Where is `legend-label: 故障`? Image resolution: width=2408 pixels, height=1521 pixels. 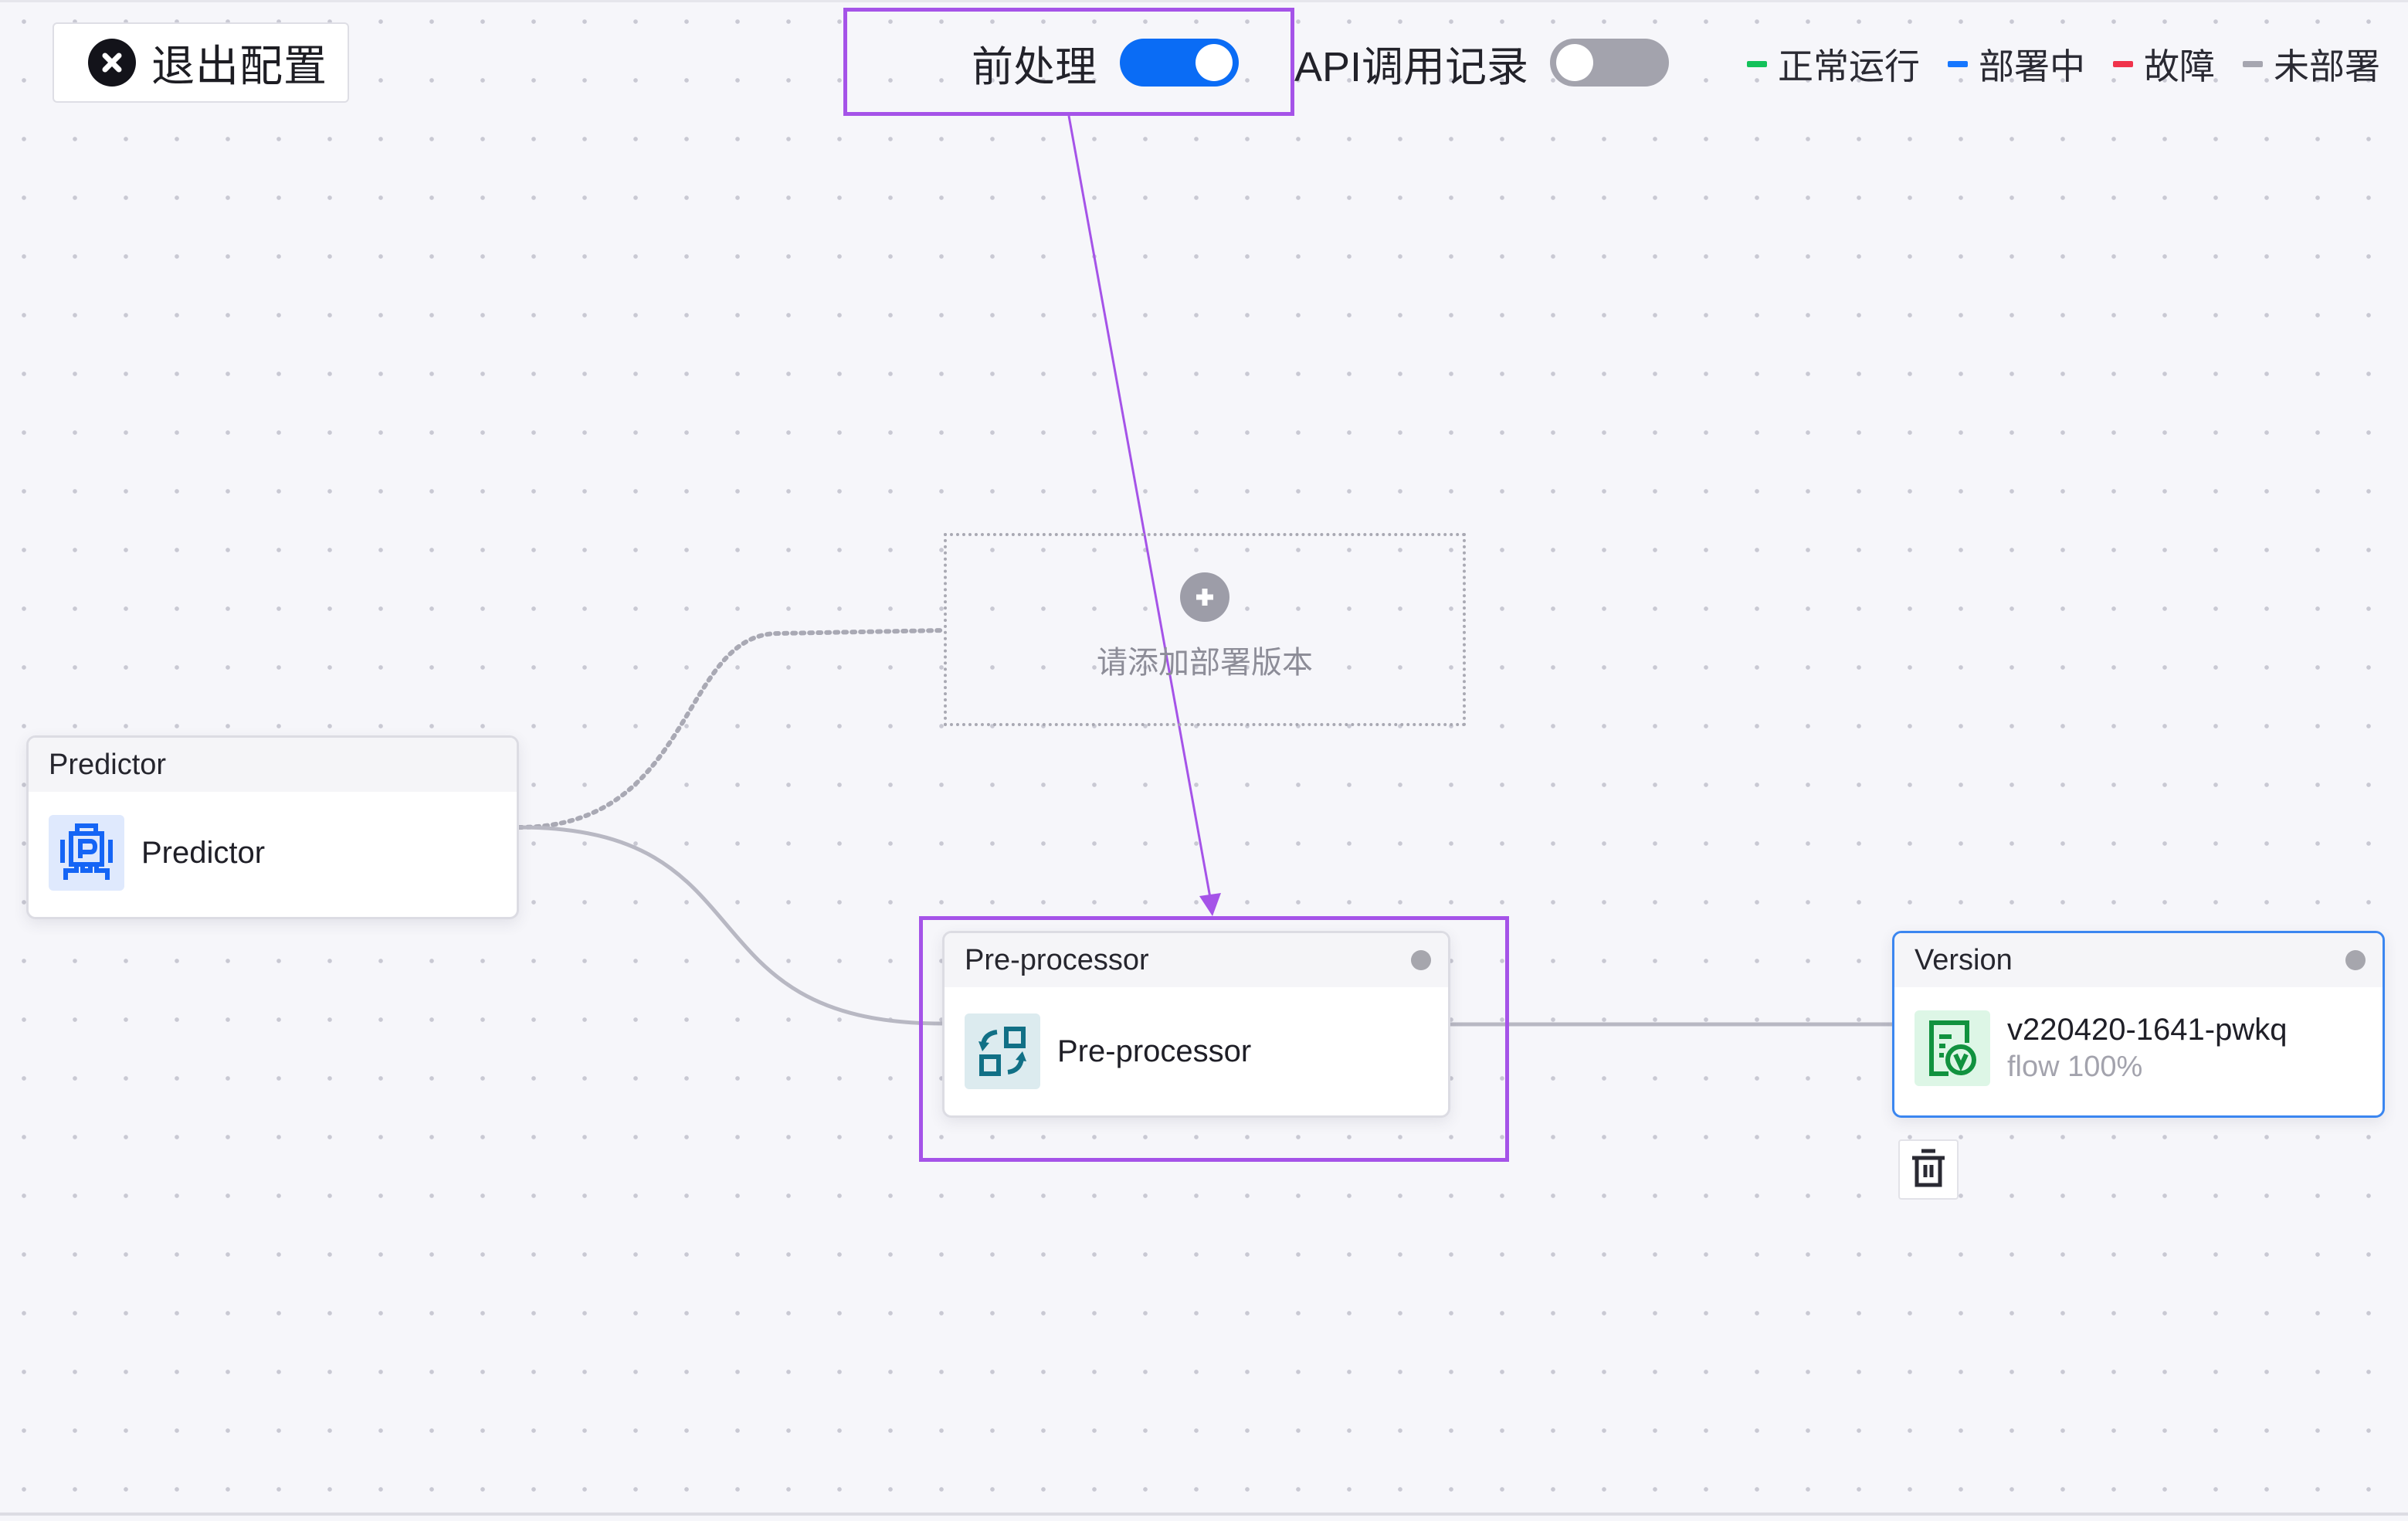 legend-label: 故障 is located at coordinates (2179, 67).